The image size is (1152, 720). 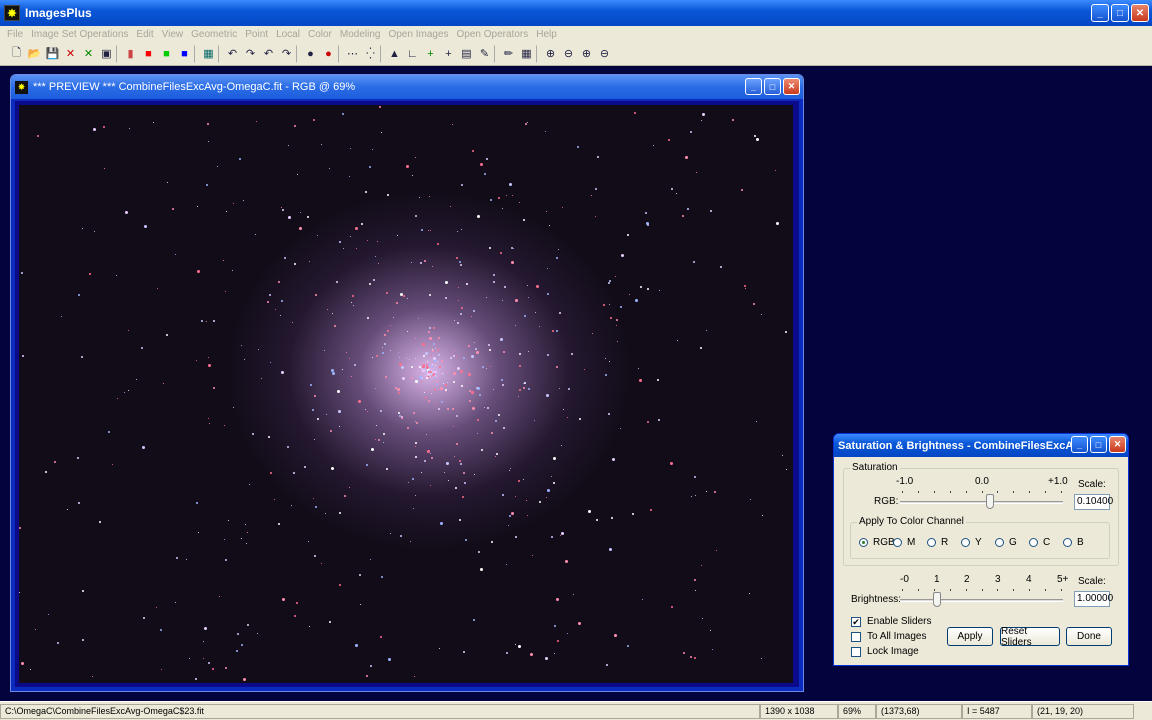 What do you see at coordinates (1030, 637) in the screenshot?
I see `reset-sliders-button: Reset Sliders` at bounding box center [1030, 637].